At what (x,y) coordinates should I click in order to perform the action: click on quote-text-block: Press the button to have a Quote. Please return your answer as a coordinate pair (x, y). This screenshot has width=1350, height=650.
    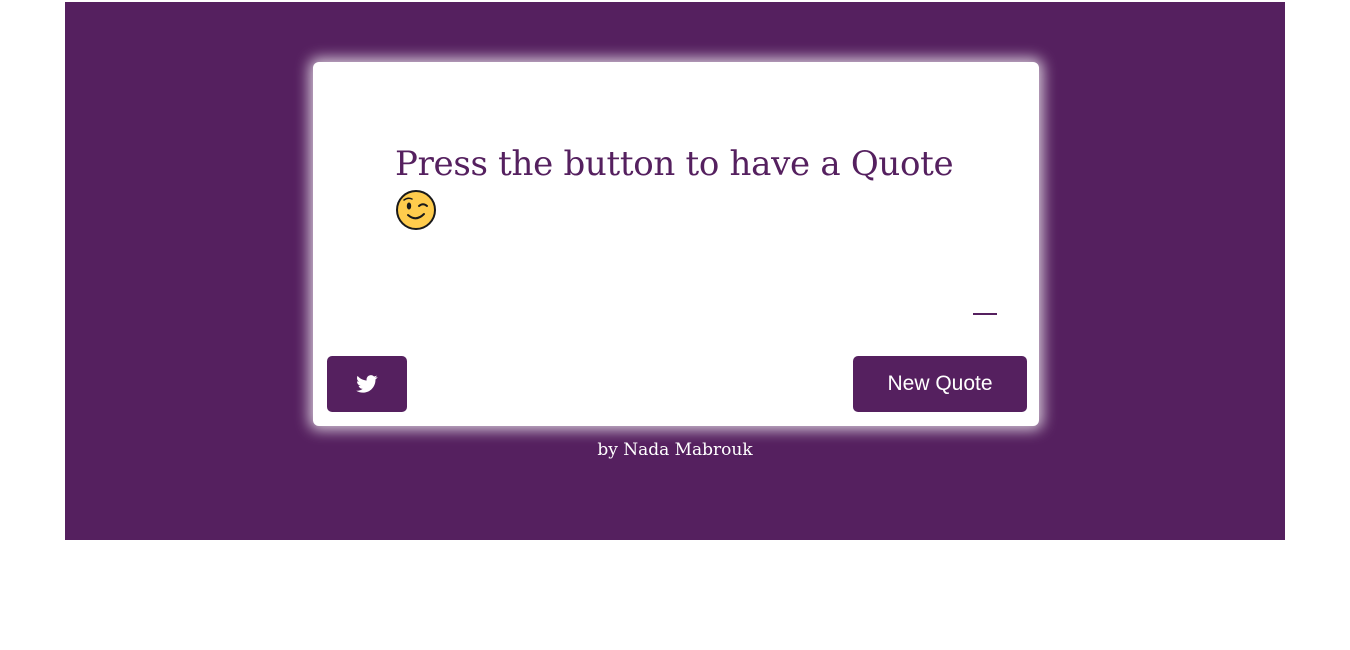
    Looking at the image, I should click on (695, 187).